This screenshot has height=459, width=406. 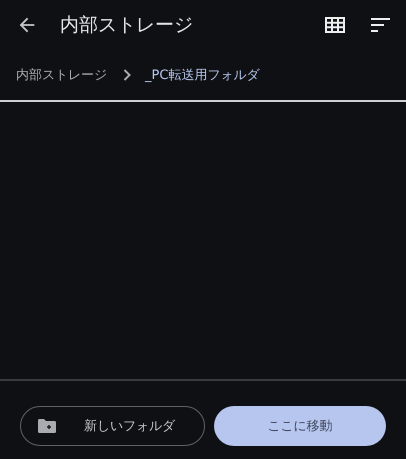 I want to click on window-title: 内部ストレージ, so click(x=127, y=25).